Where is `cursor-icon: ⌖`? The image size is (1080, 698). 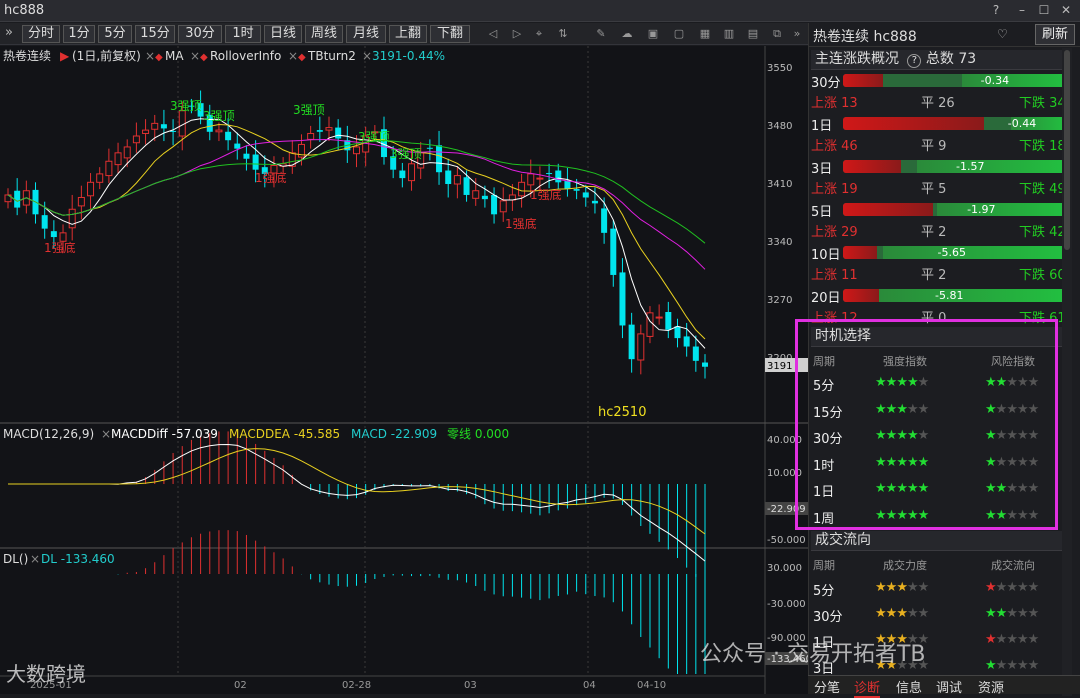 cursor-icon: ⌖ is located at coordinates (539, 34).